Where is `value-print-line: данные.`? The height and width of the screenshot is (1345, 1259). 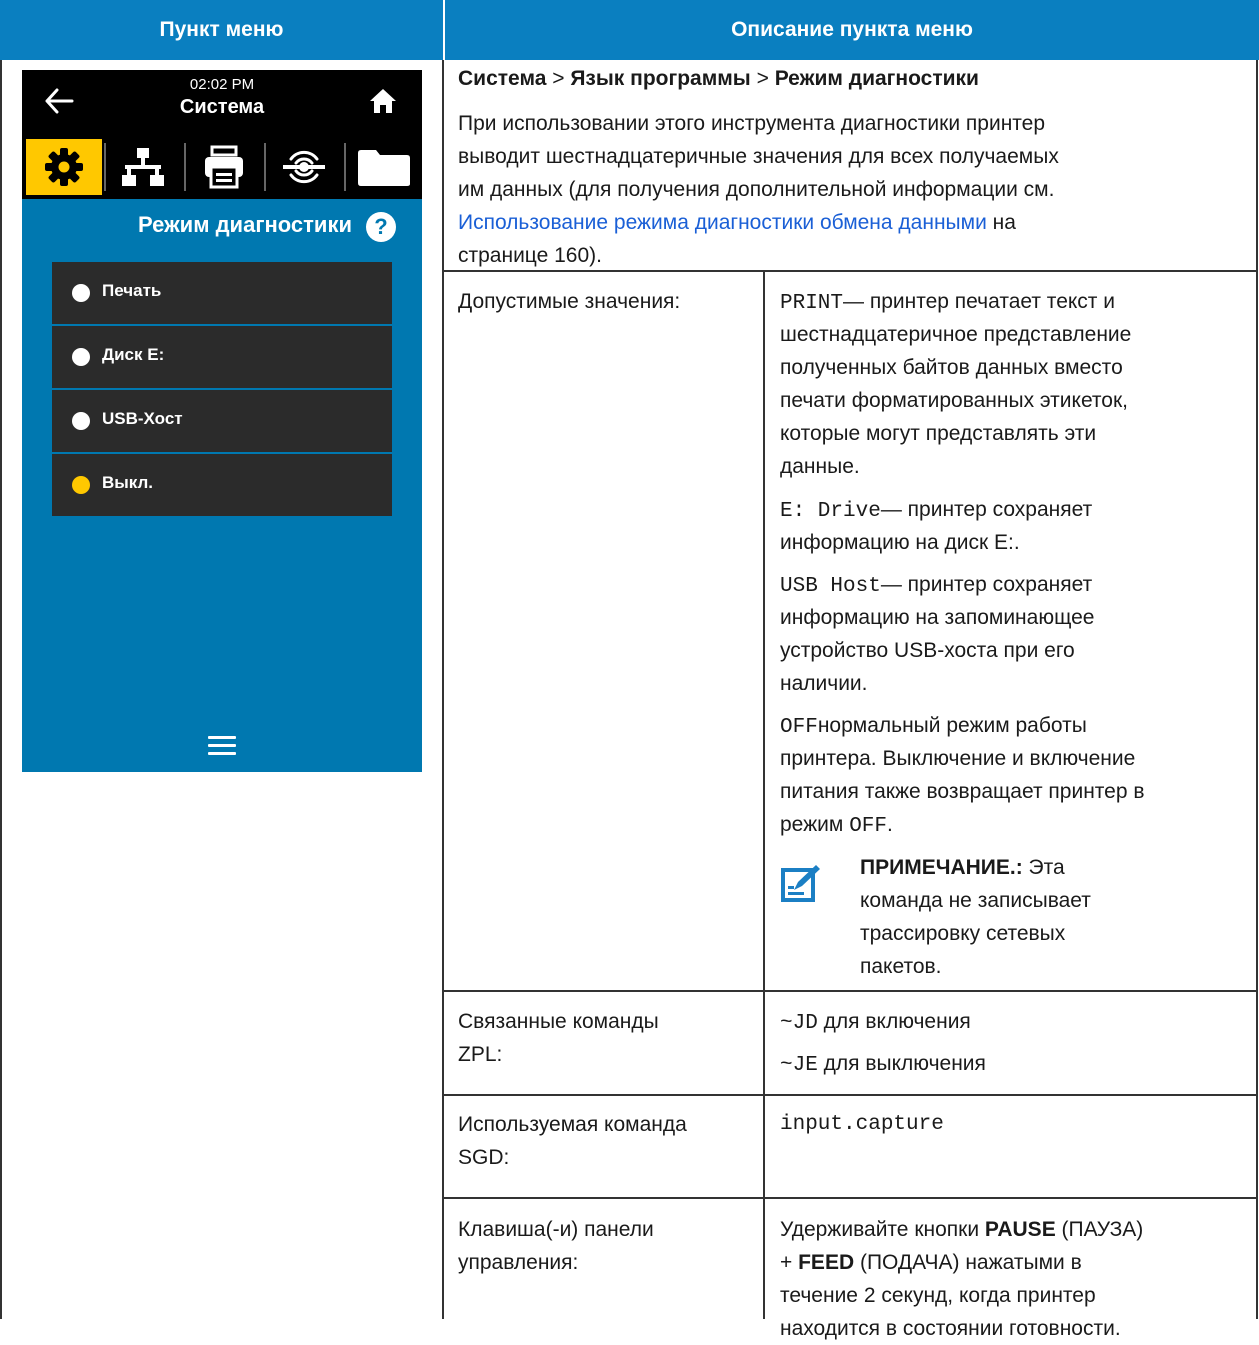
value-print-line: данные. is located at coordinates (820, 466).